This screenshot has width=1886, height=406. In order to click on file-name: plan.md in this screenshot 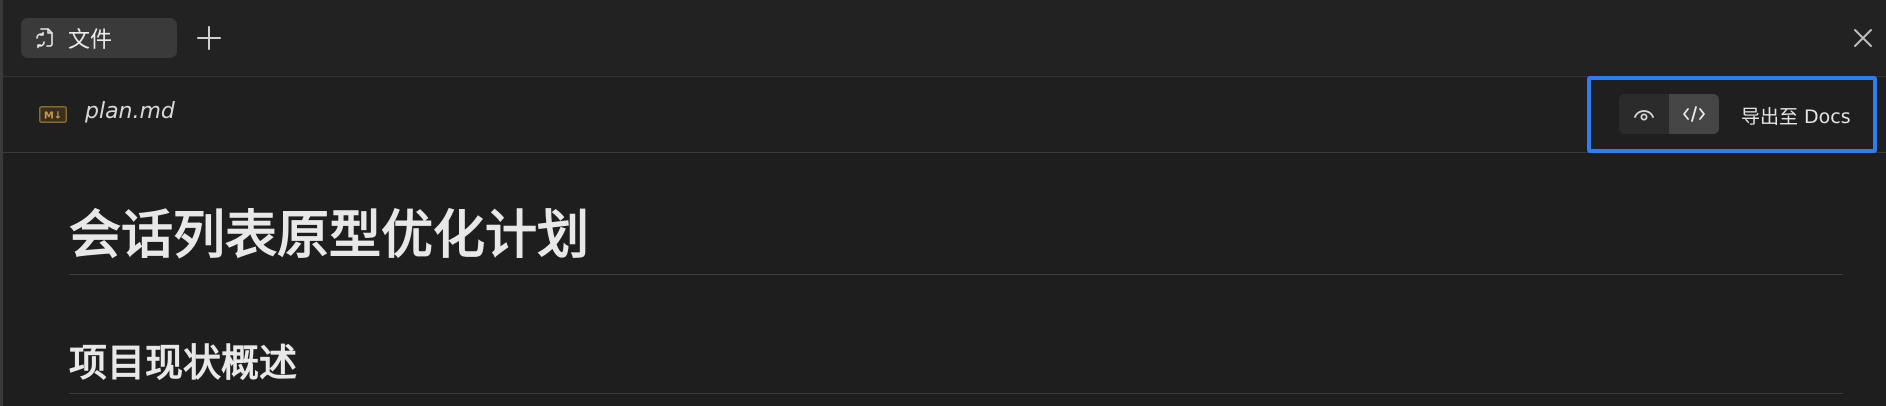, I will do `click(130, 111)`.